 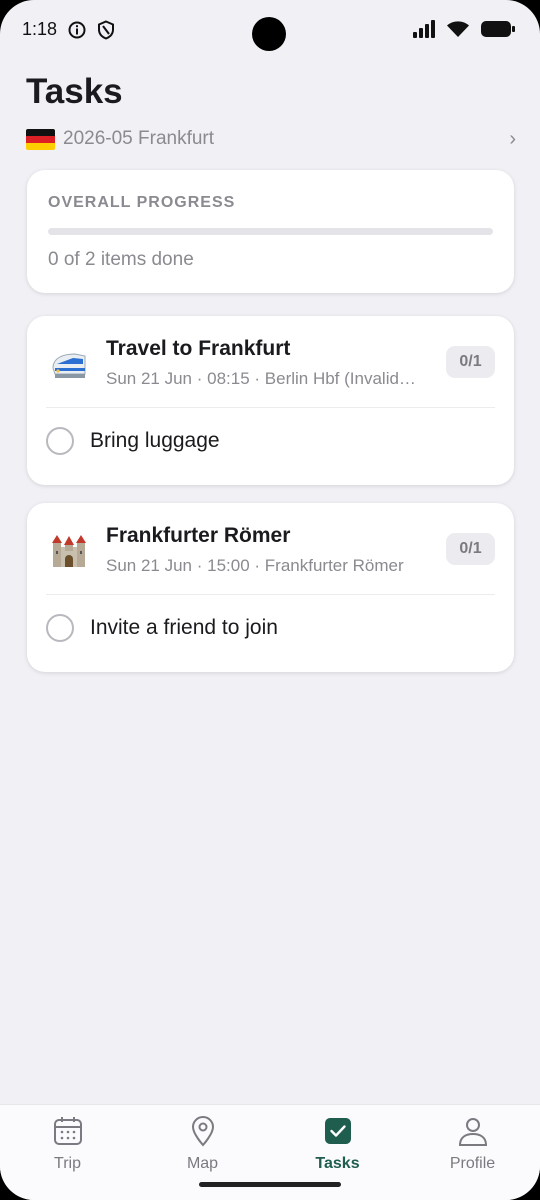 I want to click on calendar-icon, so click(x=68, y=1131).